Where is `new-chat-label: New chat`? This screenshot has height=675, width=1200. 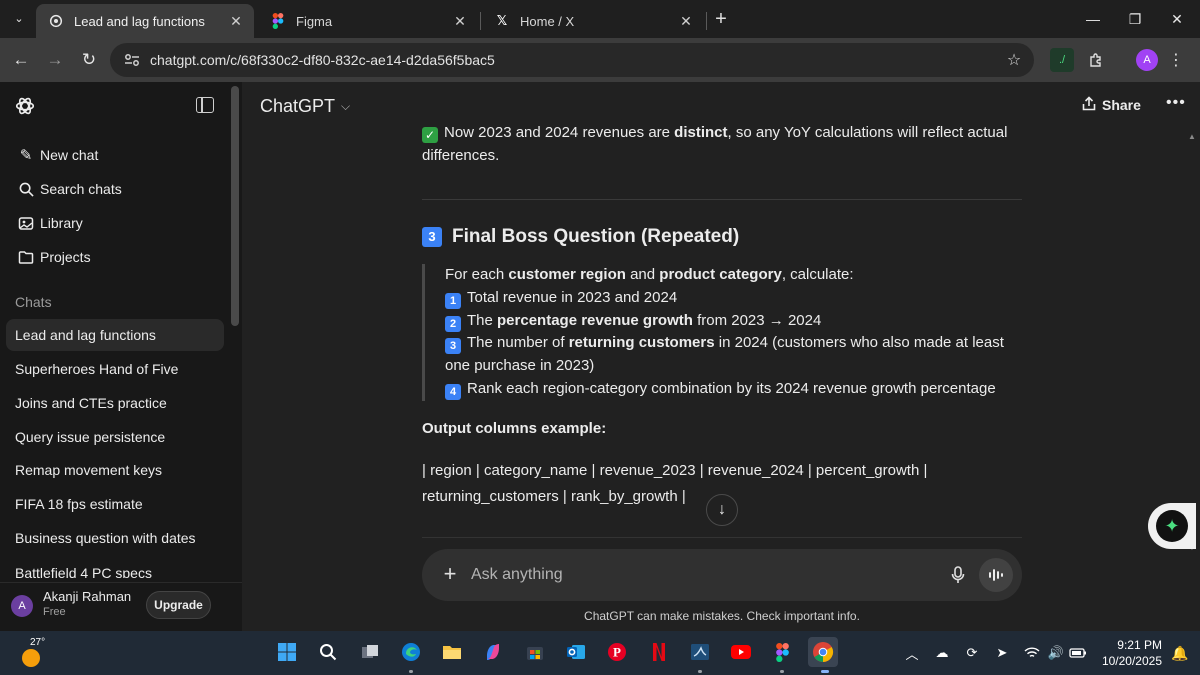 new-chat-label: New chat is located at coordinates (69, 155).